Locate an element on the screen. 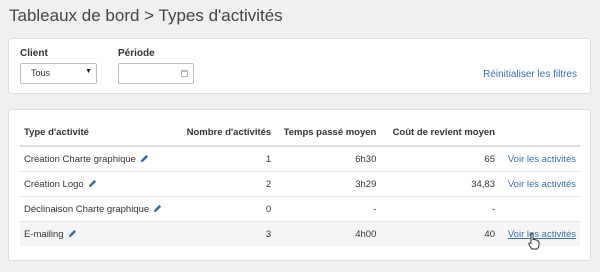  cell-time: 6h30 is located at coordinates (328, 158).